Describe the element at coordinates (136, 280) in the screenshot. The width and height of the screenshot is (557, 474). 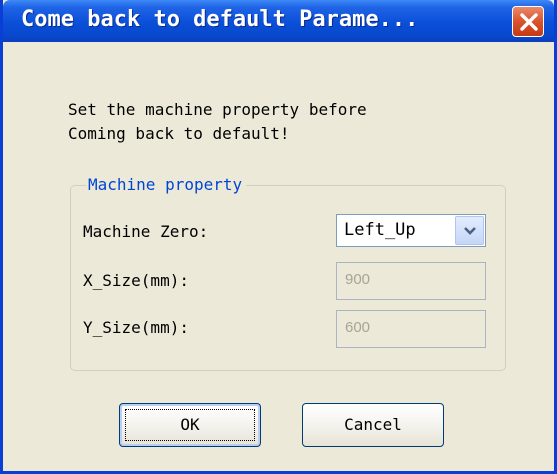
I see `x-size-label: X_Size(mm):` at that location.